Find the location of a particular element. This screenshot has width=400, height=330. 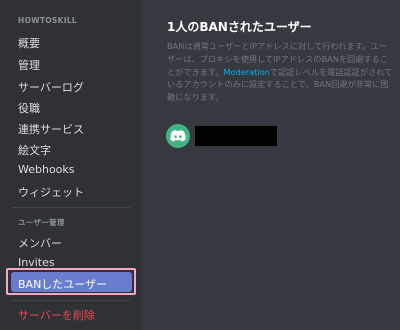

delete-server-button: サーバーを削除 is located at coordinates (56, 315).